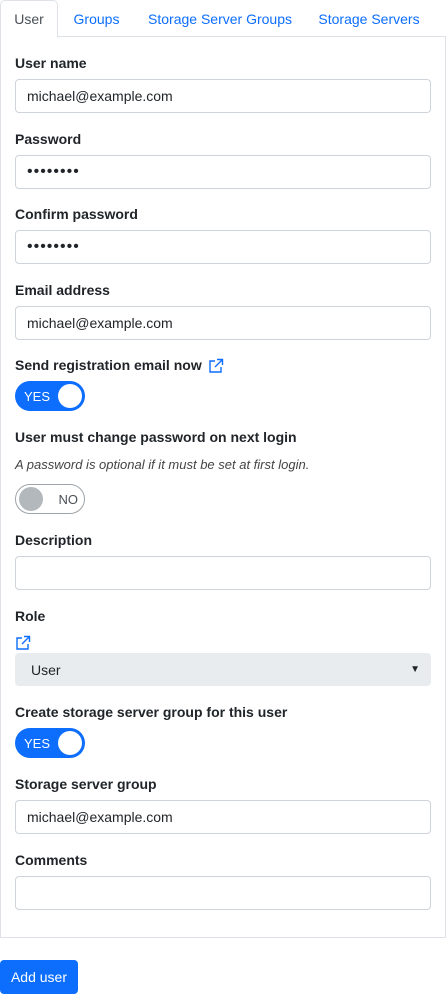 This screenshot has width=446, height=994. I want to click on confirm-password-label: Confirm password, so click(76, 214).